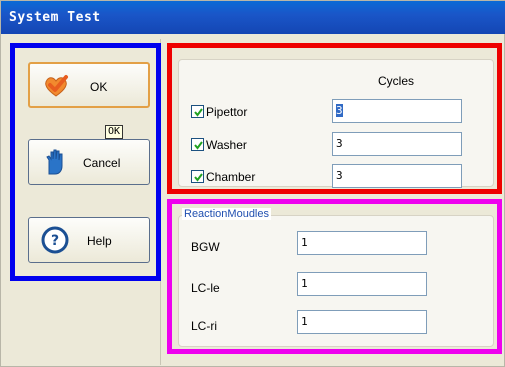 The height and width of the screenshot is (367, 505). What do you see at coordinates (197, 176) in the screenshot?
I see `chamber-checkbox` at bounding box center [197, 176].